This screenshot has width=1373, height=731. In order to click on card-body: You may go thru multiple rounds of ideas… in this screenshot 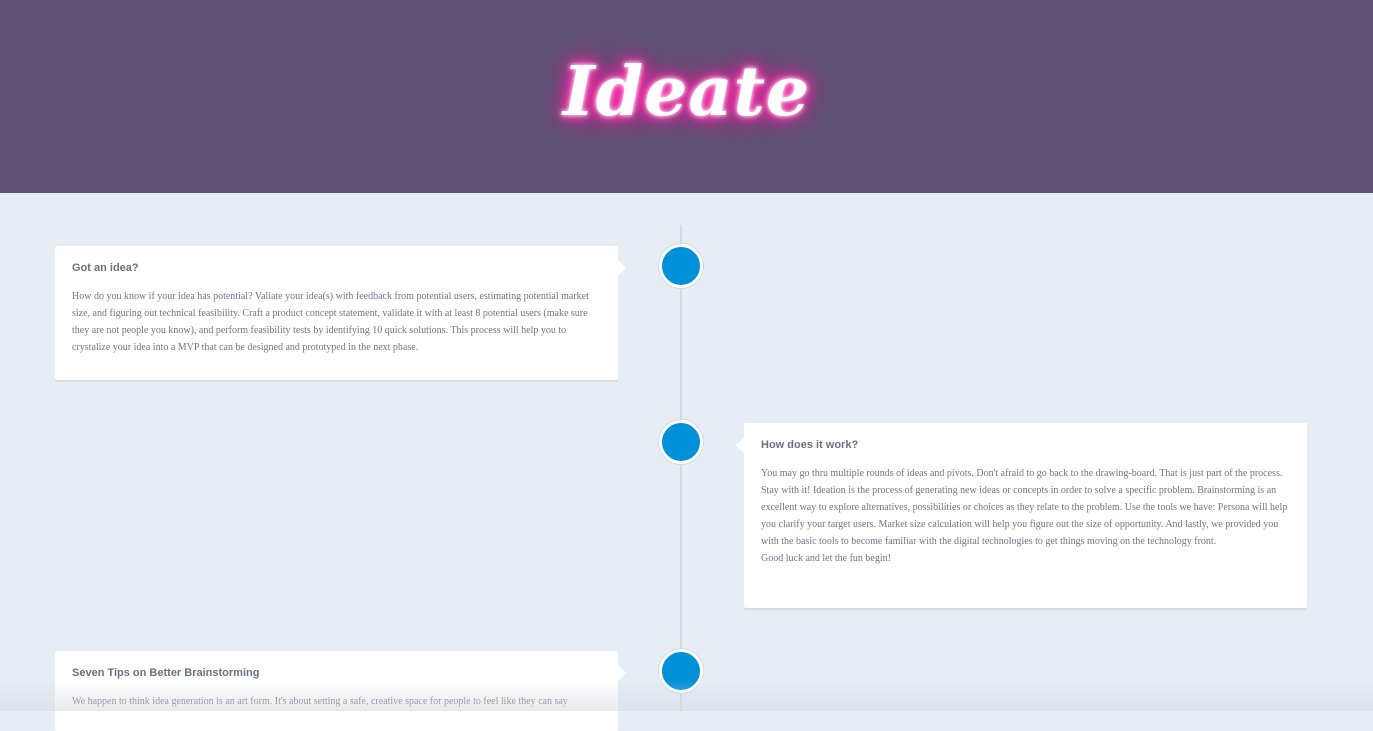, I will do `click(1024, 516)`.